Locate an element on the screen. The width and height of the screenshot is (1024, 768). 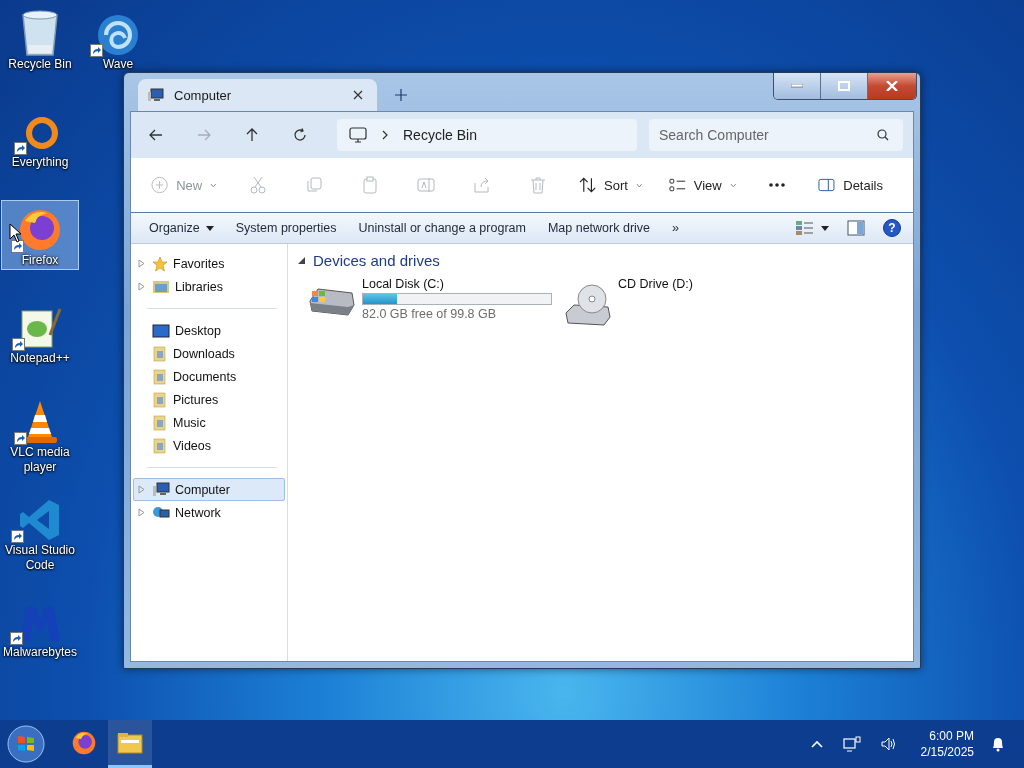
nav-item: Computer is located at coordinates (209, 489).